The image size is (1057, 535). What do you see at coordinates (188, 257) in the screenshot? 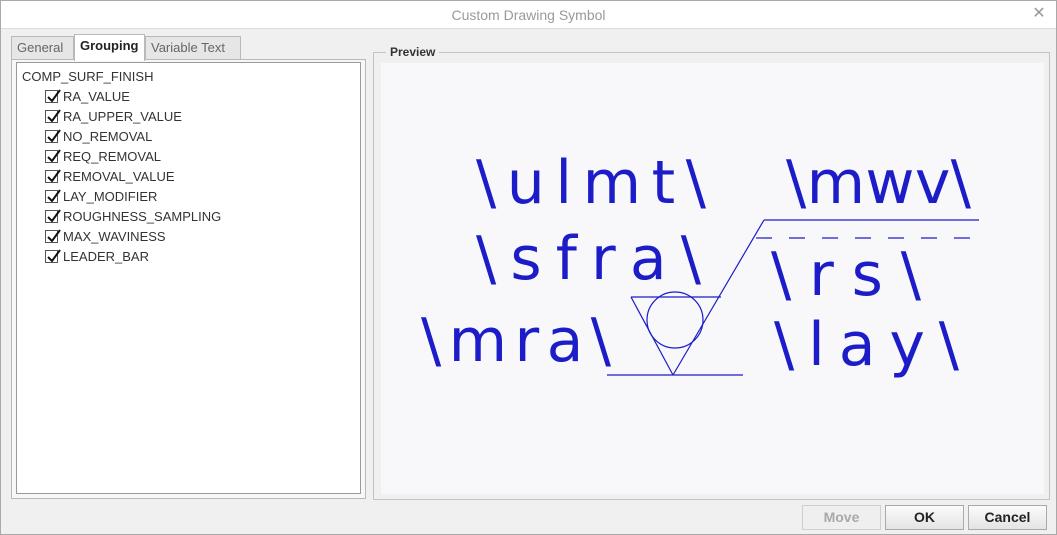
I see `tree-item-leader-bar: LEADER_BAR` at bounding box center [188, 257].